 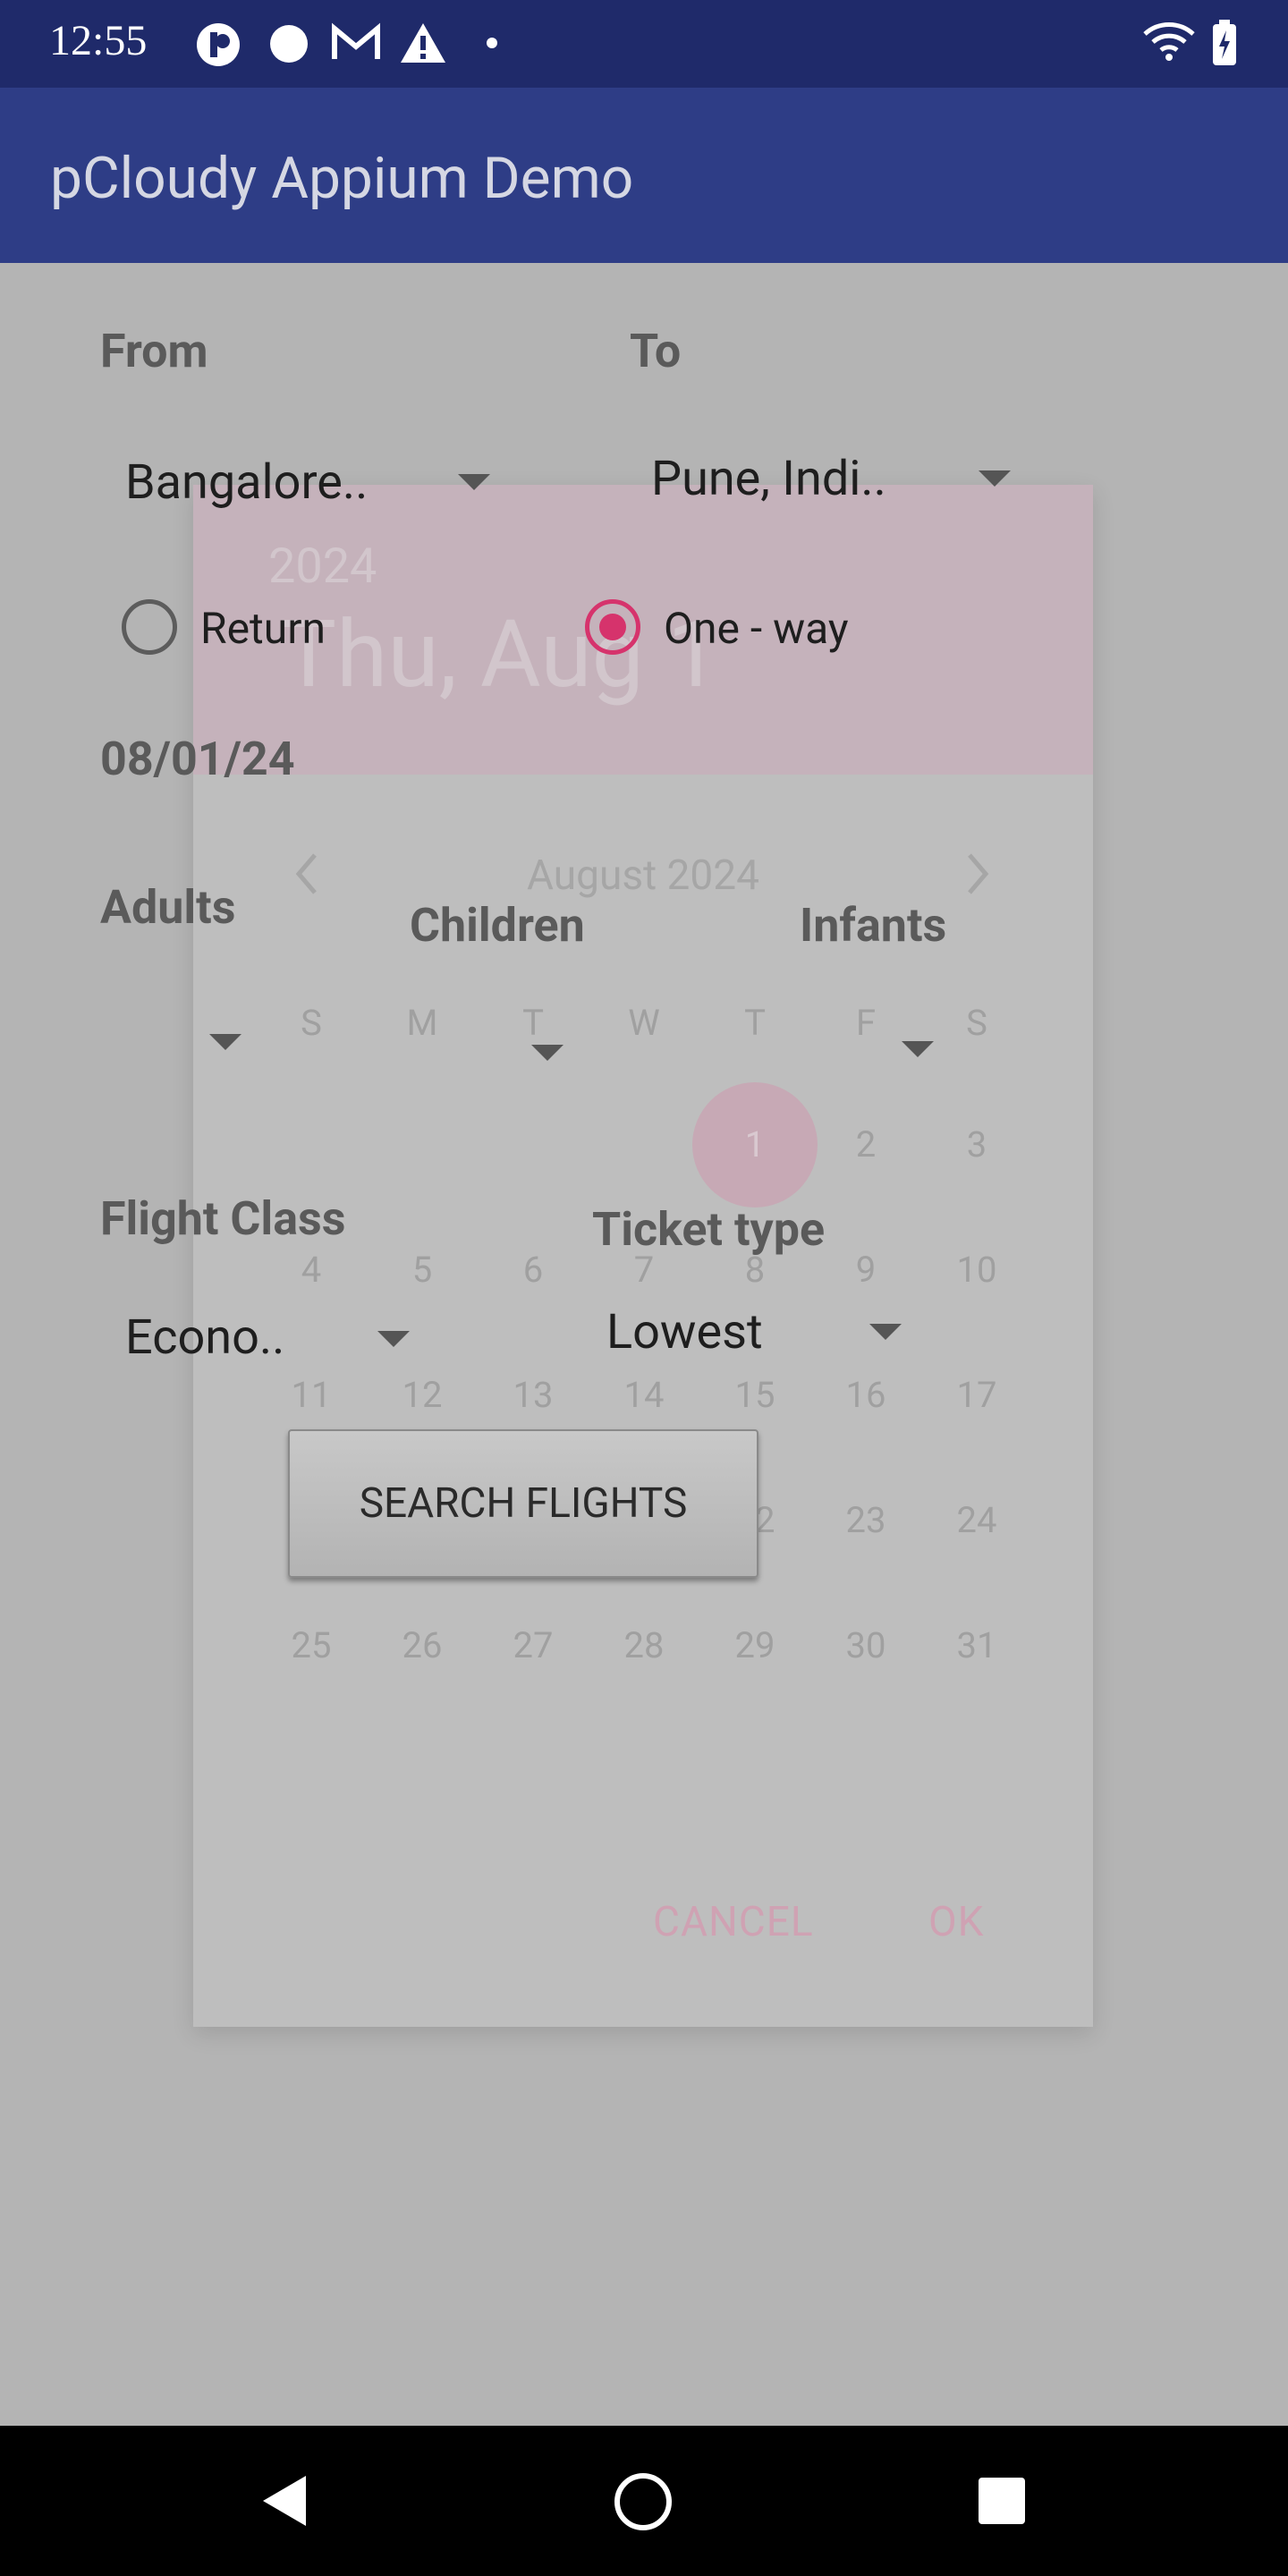 What do you see at coordinates (643, 876) in the screenshot?
I see `calendar-month-title: August 2024` at bounding box center [643, 876].